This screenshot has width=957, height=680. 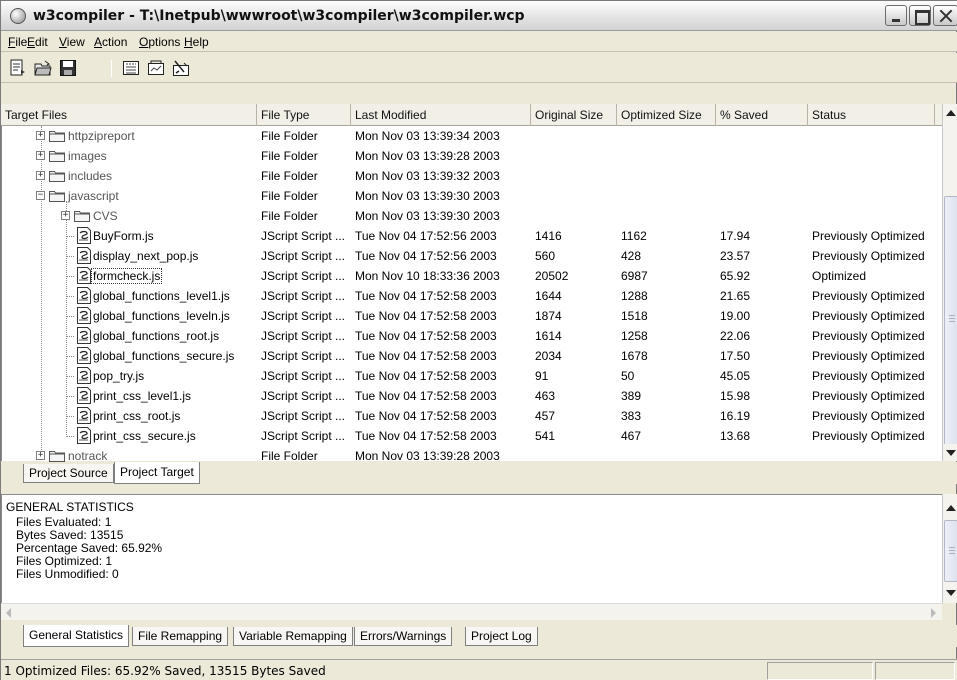 I want to click on clean-icon, so click(x=181, y=68).